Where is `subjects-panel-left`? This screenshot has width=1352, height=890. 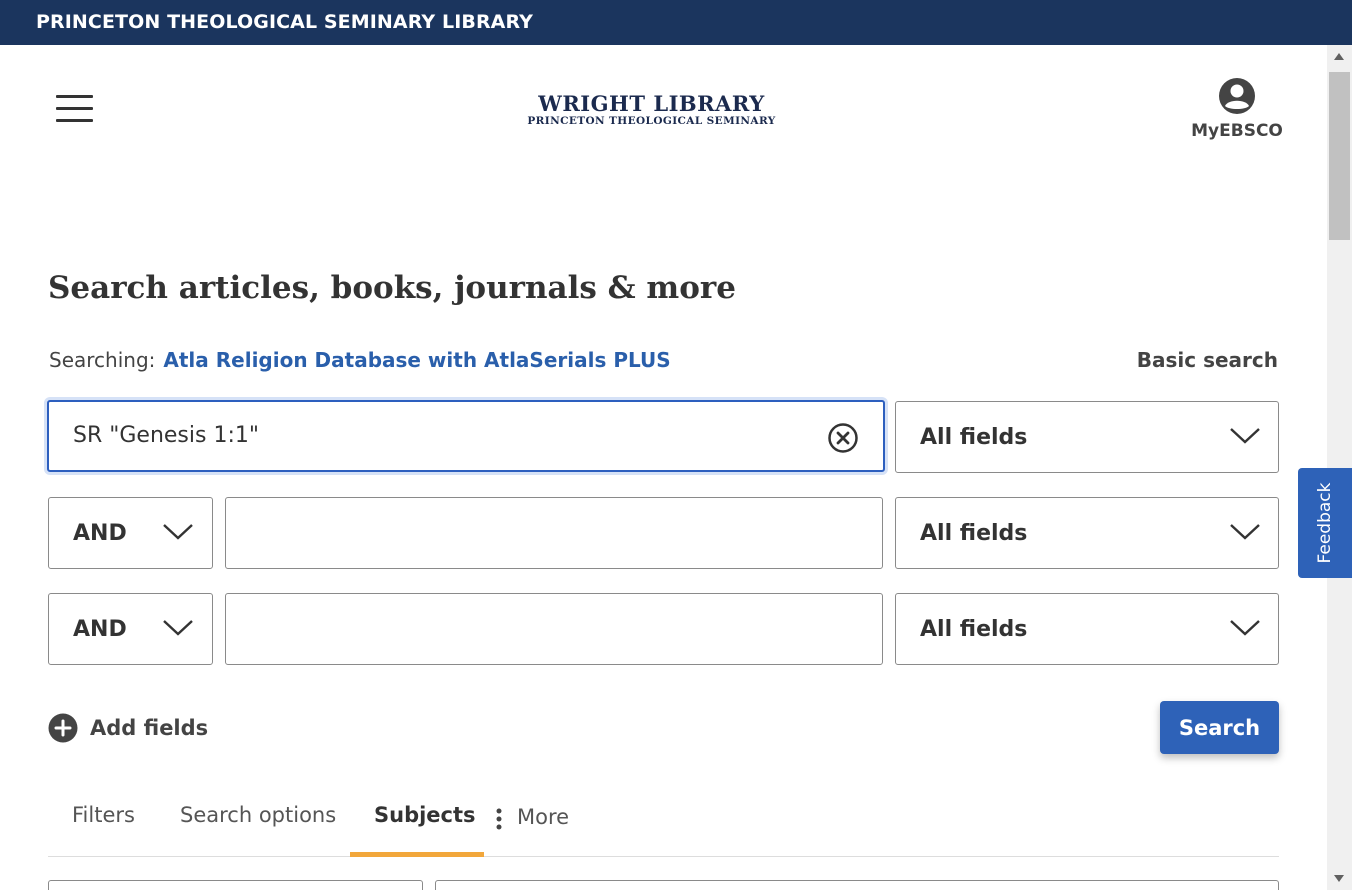
subjects-panel-left is located at coordinates (235, 885).